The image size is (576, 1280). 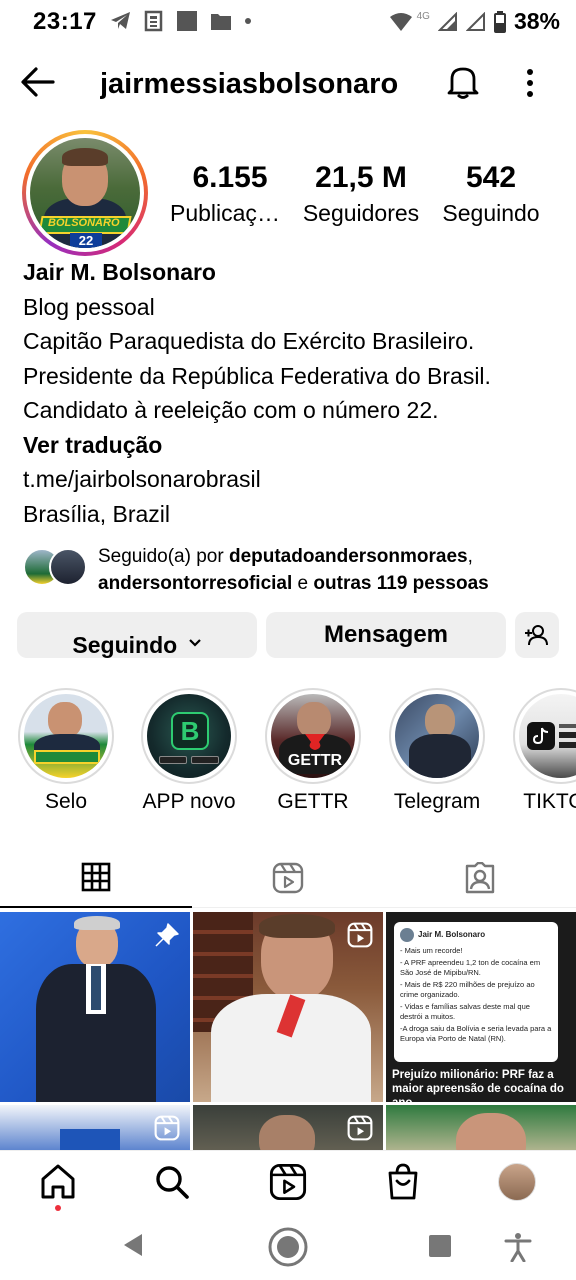 What do you see at coordinates (475, 21) in the screenshot?
I see `signal-icon` at bounding box center [475, 21].